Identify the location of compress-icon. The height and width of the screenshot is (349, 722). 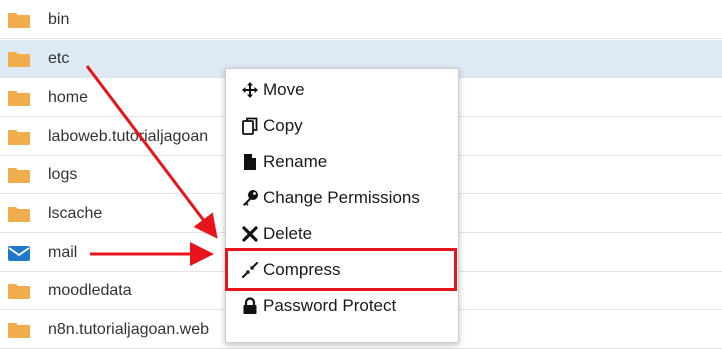
(250, 270).